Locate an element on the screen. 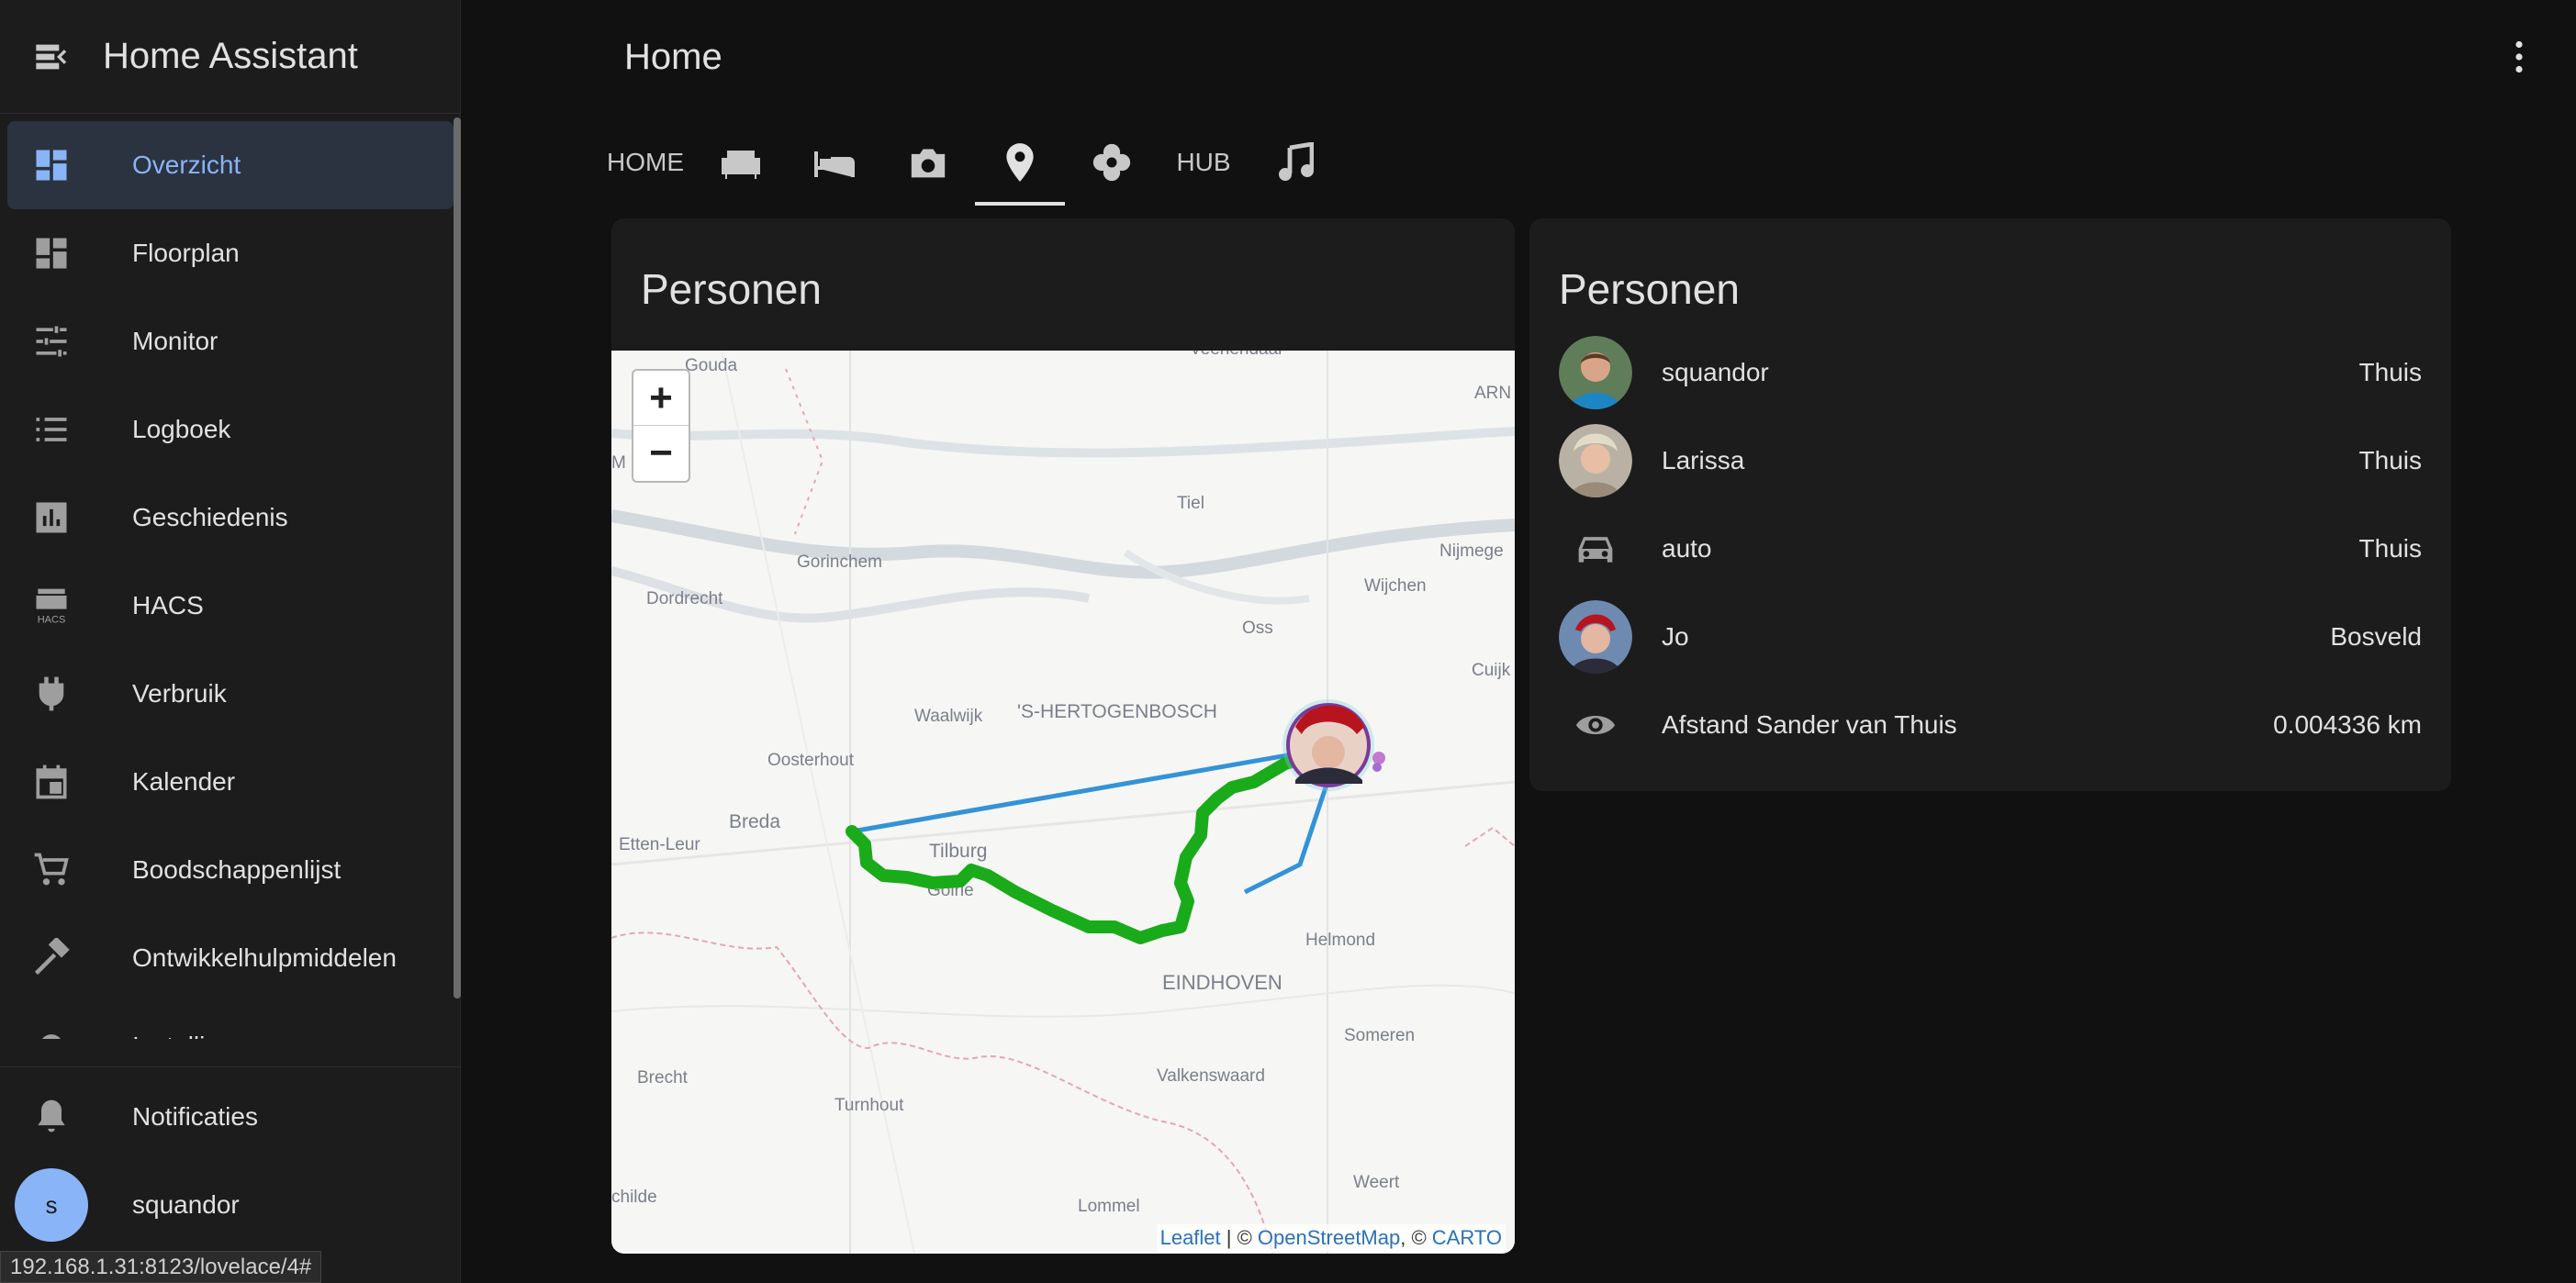 The height and width of the screenshot is (1283, 2576). entity-name: squandor is located at coordinates (1715, 372).